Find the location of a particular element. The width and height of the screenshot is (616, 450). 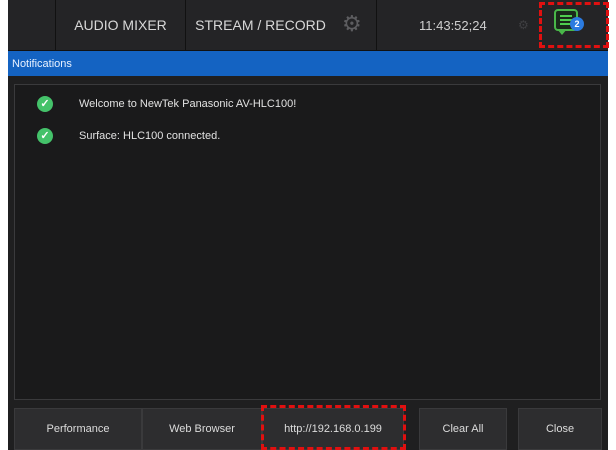

notification-text: Welcome to NewTek Panasonic AV-HLC100! is located at coordinates (188, 104).